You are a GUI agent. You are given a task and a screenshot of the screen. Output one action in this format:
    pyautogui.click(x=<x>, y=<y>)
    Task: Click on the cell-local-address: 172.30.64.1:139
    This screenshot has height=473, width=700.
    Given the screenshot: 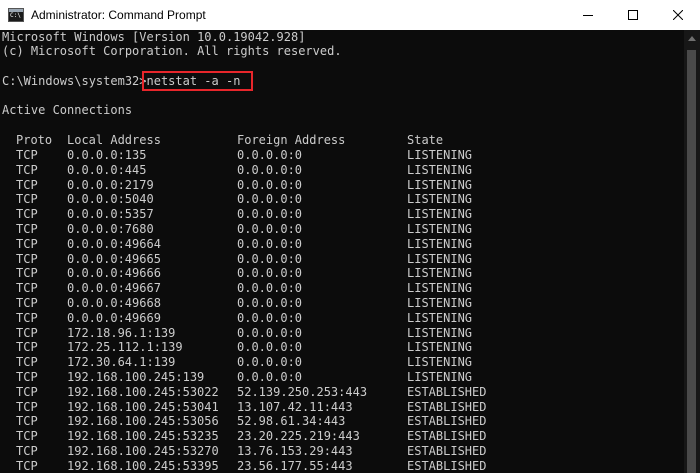 What is the action you would take?
    pyautogui.click(x=121, y=362)
    